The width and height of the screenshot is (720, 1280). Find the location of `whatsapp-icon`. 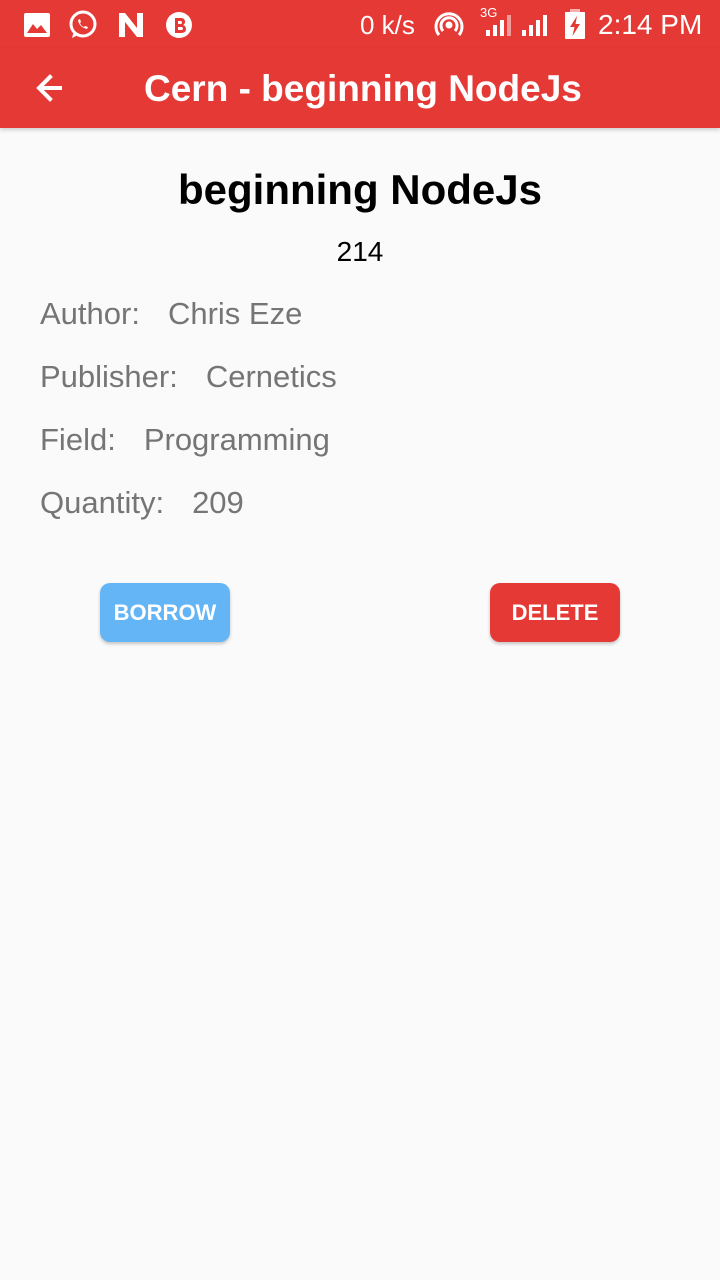

whatsapp-icon is located at coordinates (83, 24).